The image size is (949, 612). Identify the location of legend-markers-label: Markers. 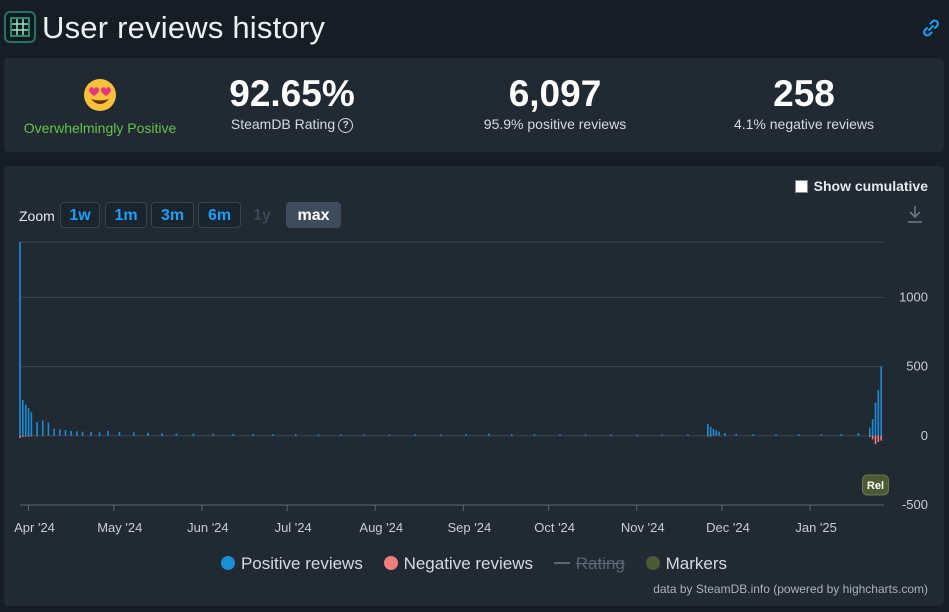
(696, 563).